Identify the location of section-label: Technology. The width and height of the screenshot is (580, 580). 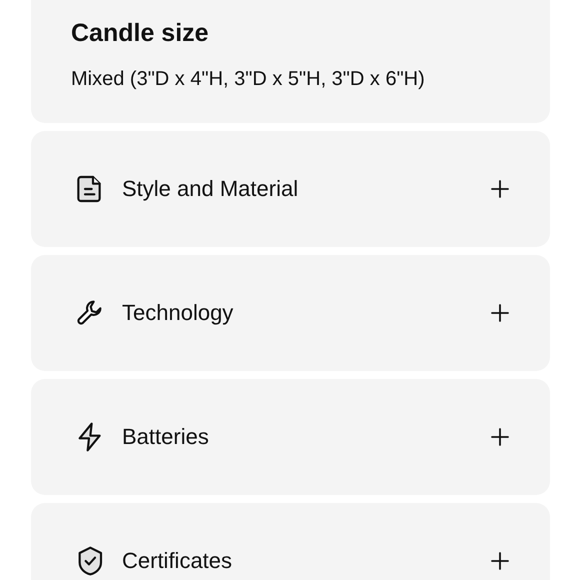
(178, 313).